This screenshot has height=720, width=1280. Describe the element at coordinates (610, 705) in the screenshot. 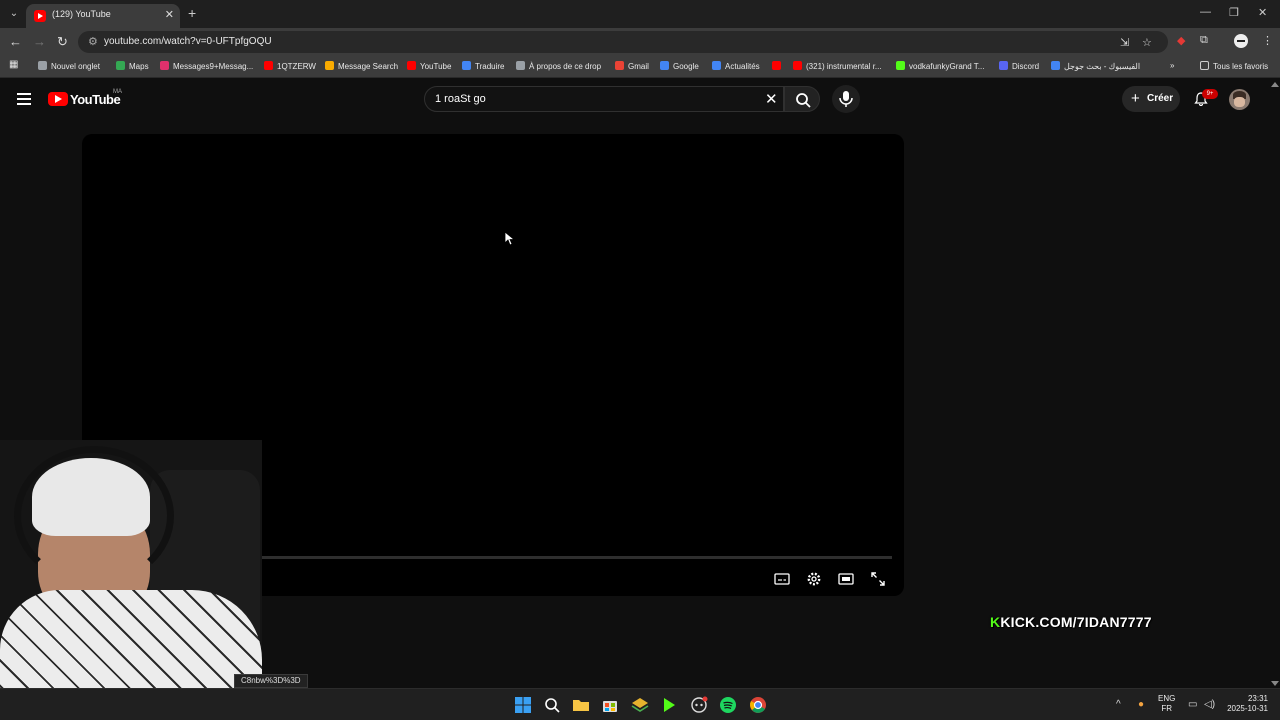

I see `microsoft-store-icon` at that location.